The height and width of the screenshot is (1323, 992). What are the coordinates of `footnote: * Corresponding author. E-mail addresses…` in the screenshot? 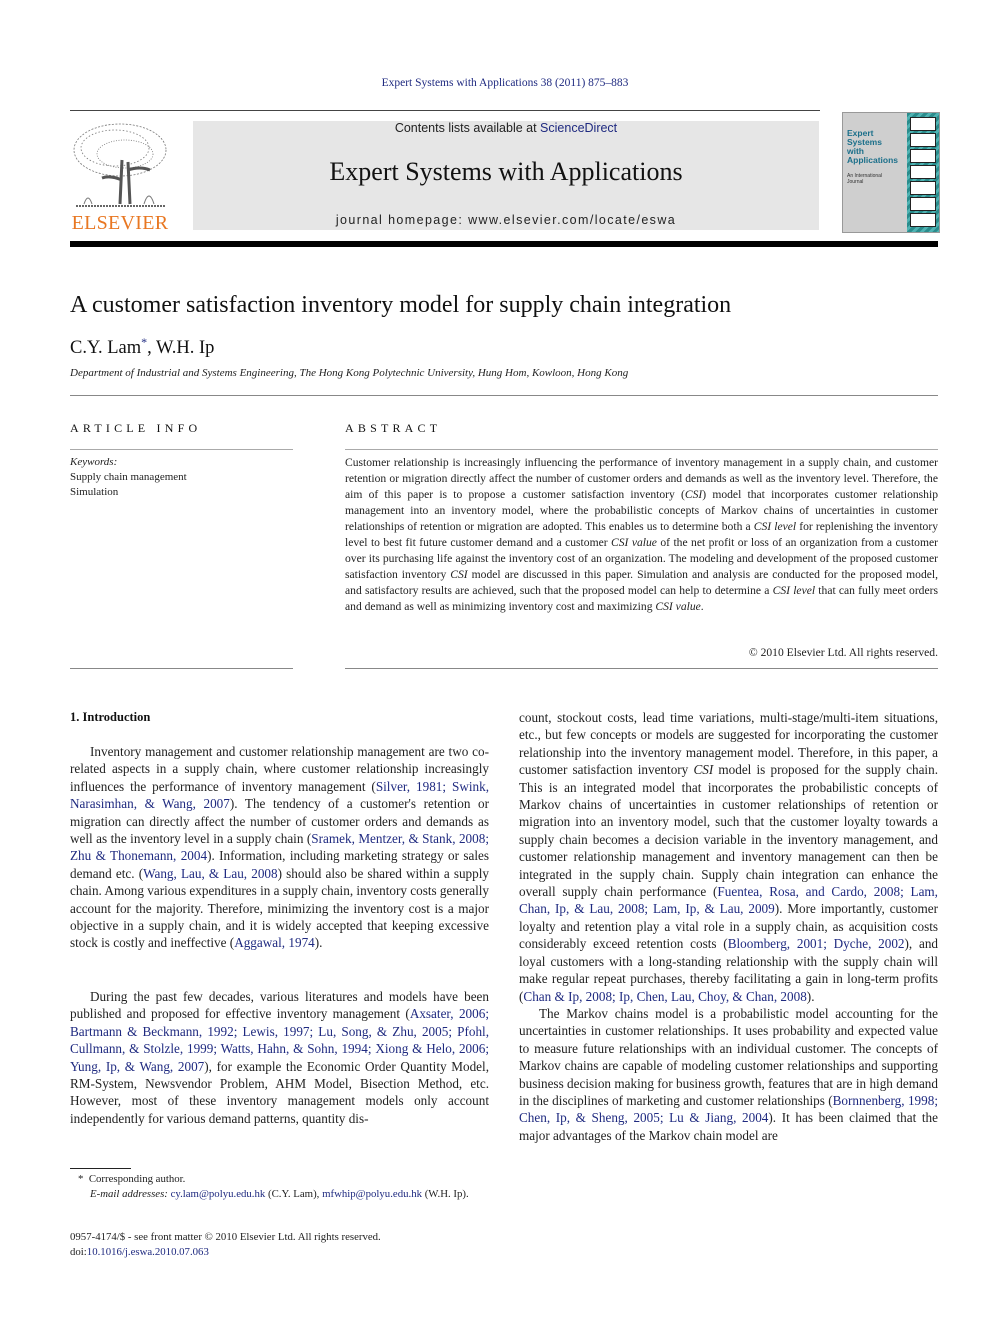 It's located at (279, 1186).